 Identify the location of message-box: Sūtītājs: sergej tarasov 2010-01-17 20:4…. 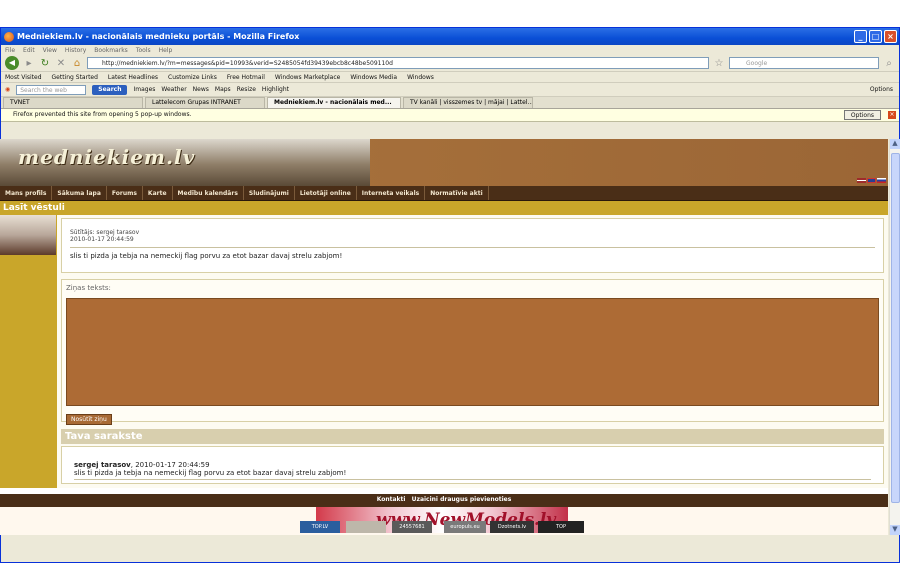
(472, 245).